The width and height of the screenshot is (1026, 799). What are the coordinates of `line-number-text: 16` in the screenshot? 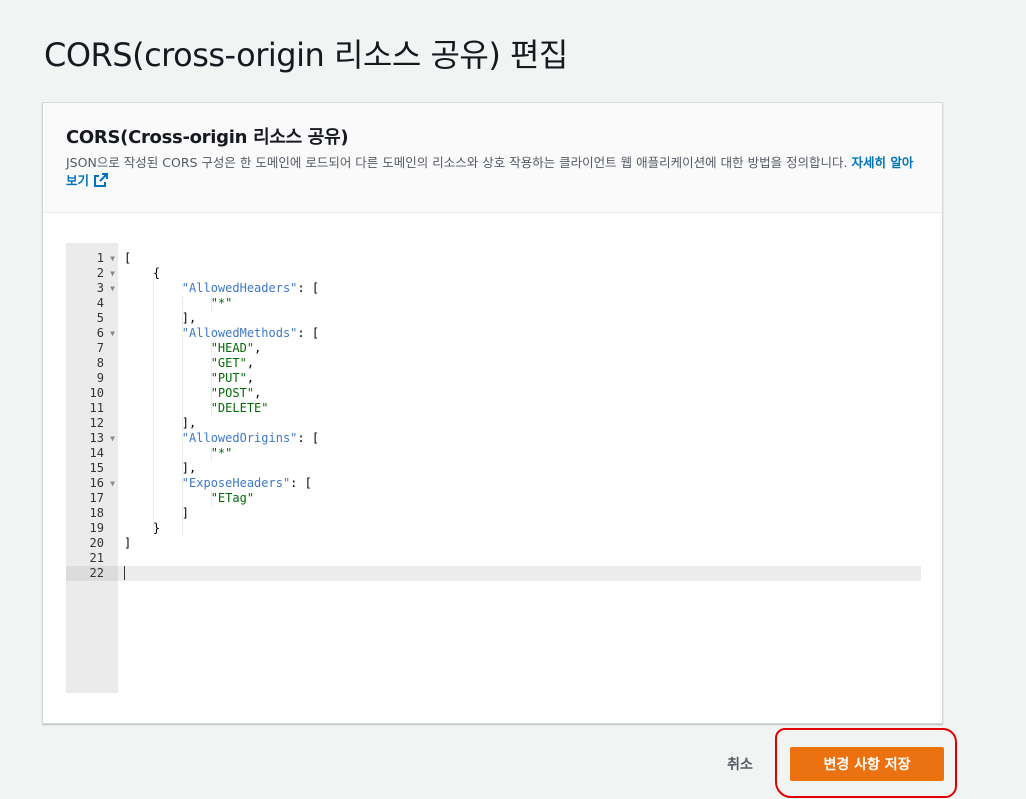 It's located at (96, 483).